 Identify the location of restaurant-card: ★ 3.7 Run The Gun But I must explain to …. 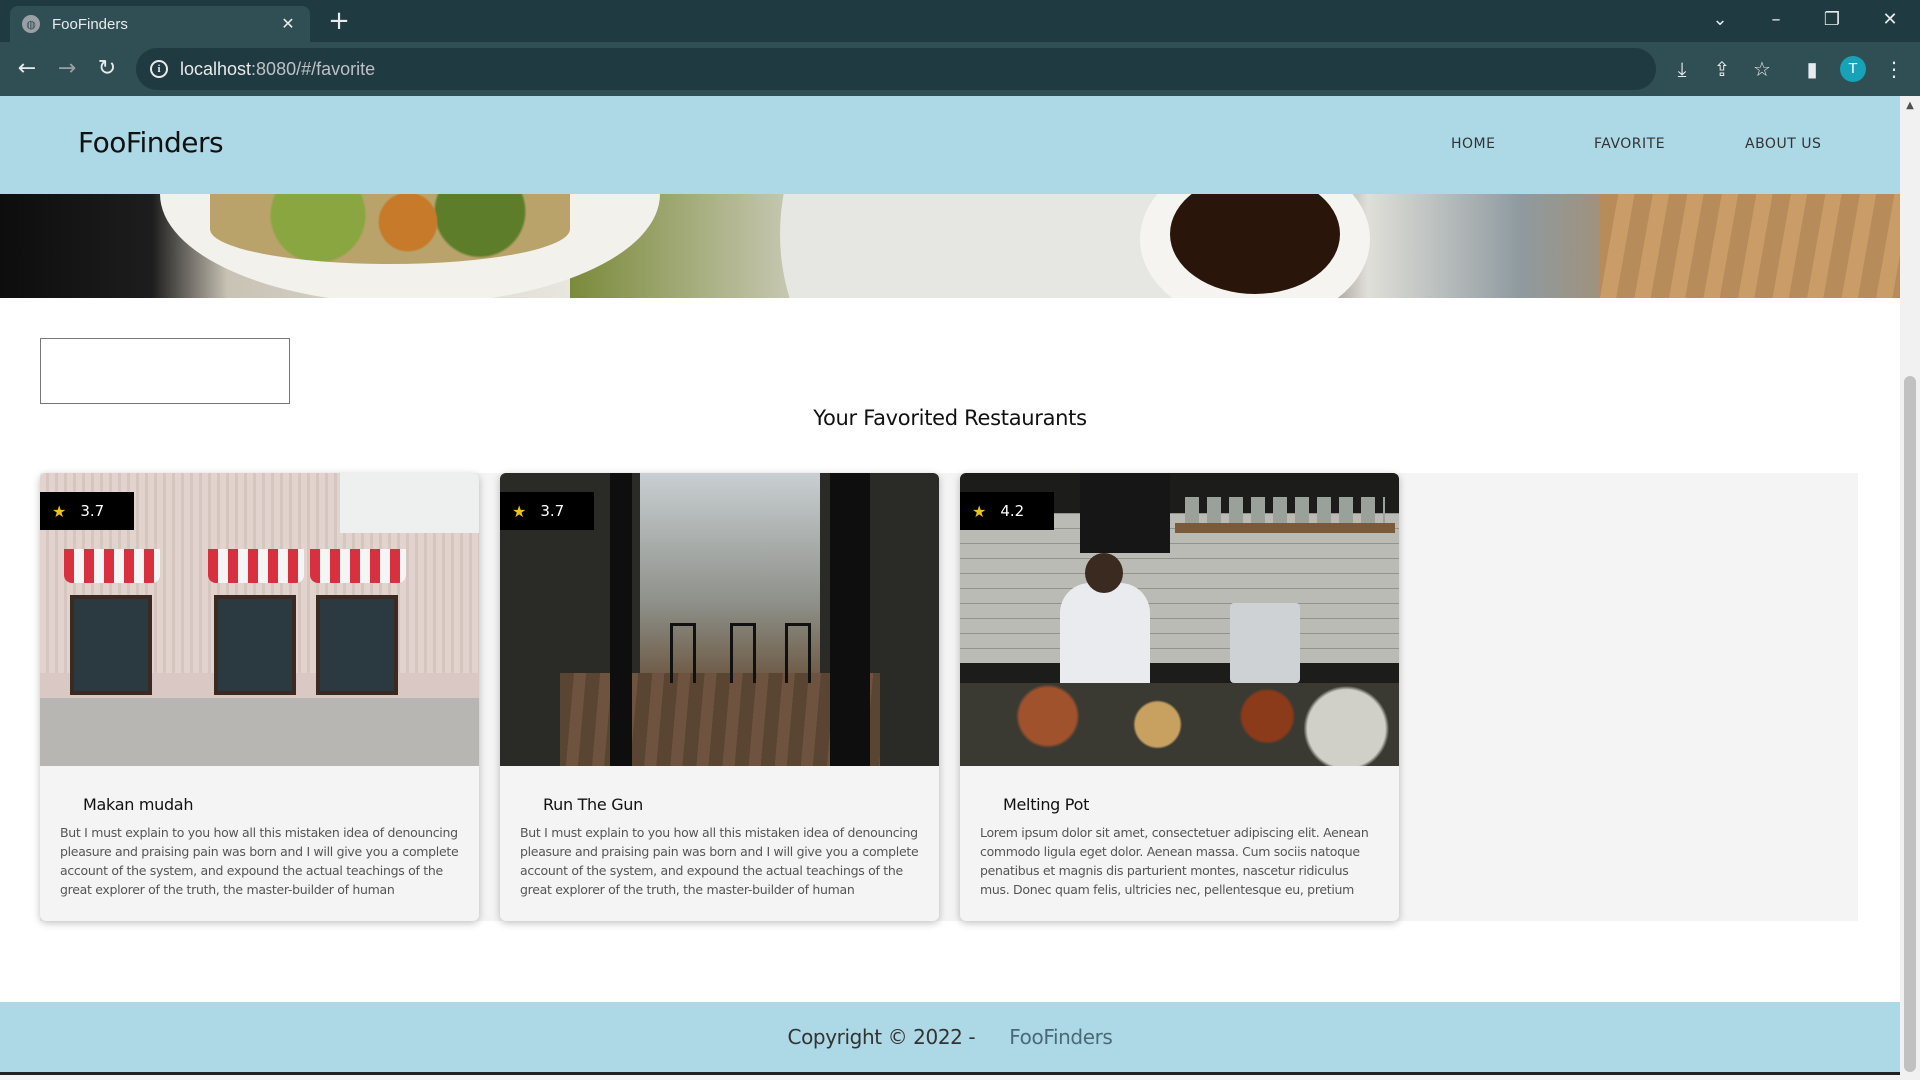
(719, 697).